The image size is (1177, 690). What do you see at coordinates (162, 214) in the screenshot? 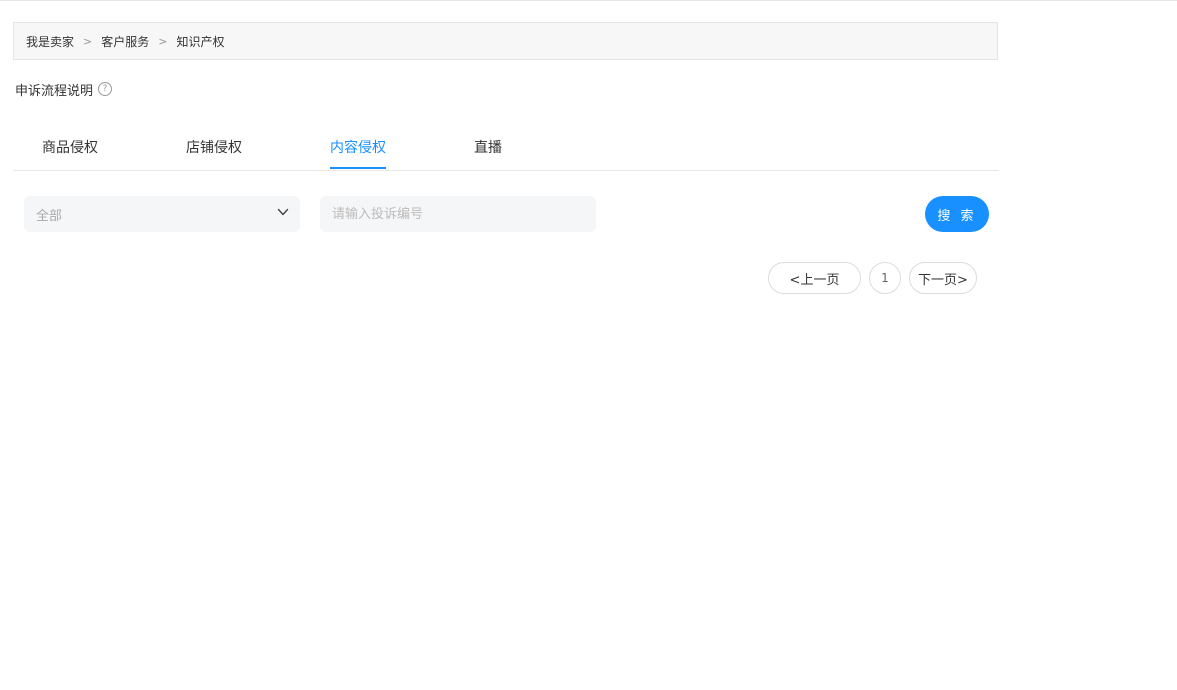
I see `type-select: 全部` at bounding box center [162, 214].